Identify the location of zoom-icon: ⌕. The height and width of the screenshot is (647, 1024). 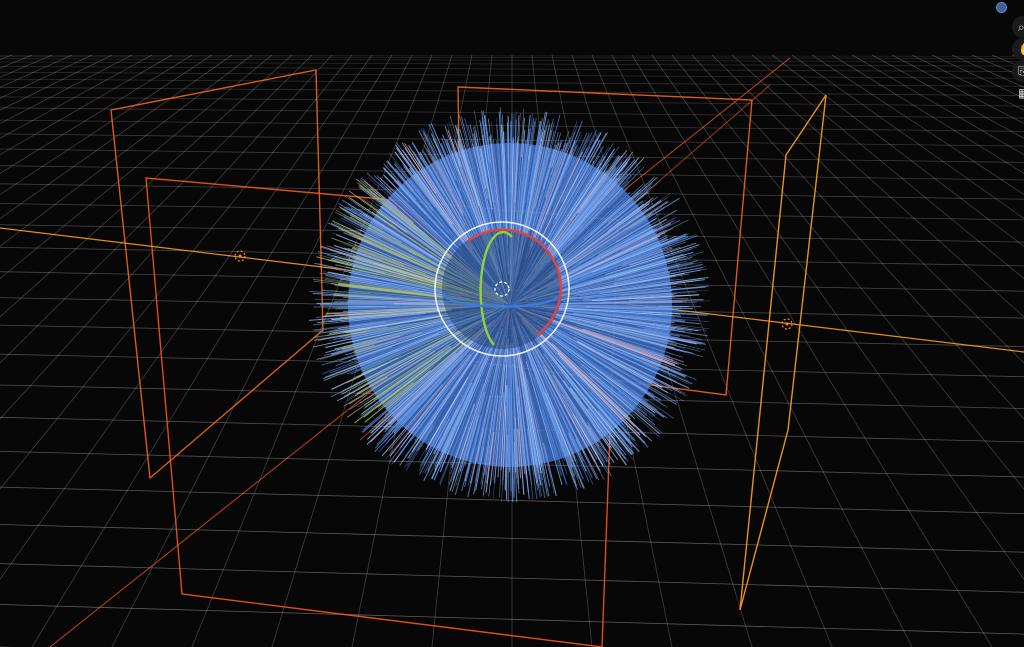
(1018, 27).